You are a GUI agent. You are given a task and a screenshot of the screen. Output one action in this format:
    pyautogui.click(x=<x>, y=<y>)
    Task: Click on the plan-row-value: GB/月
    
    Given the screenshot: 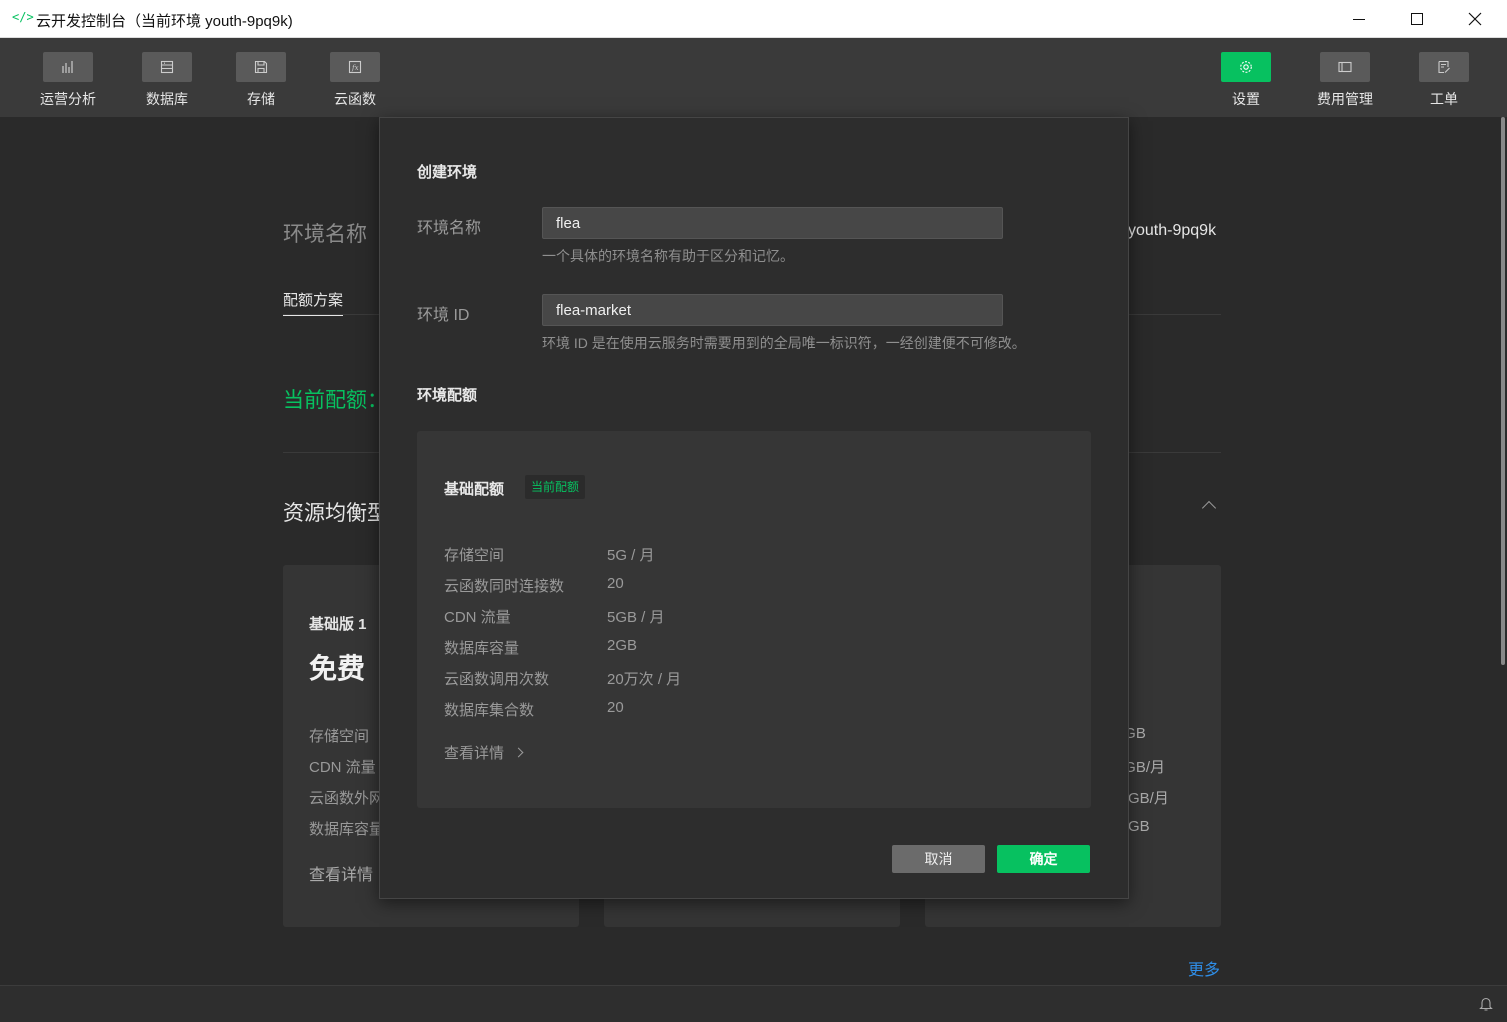 What is the action you would take?
    pyautogui.click(x=1148, y=798)
    